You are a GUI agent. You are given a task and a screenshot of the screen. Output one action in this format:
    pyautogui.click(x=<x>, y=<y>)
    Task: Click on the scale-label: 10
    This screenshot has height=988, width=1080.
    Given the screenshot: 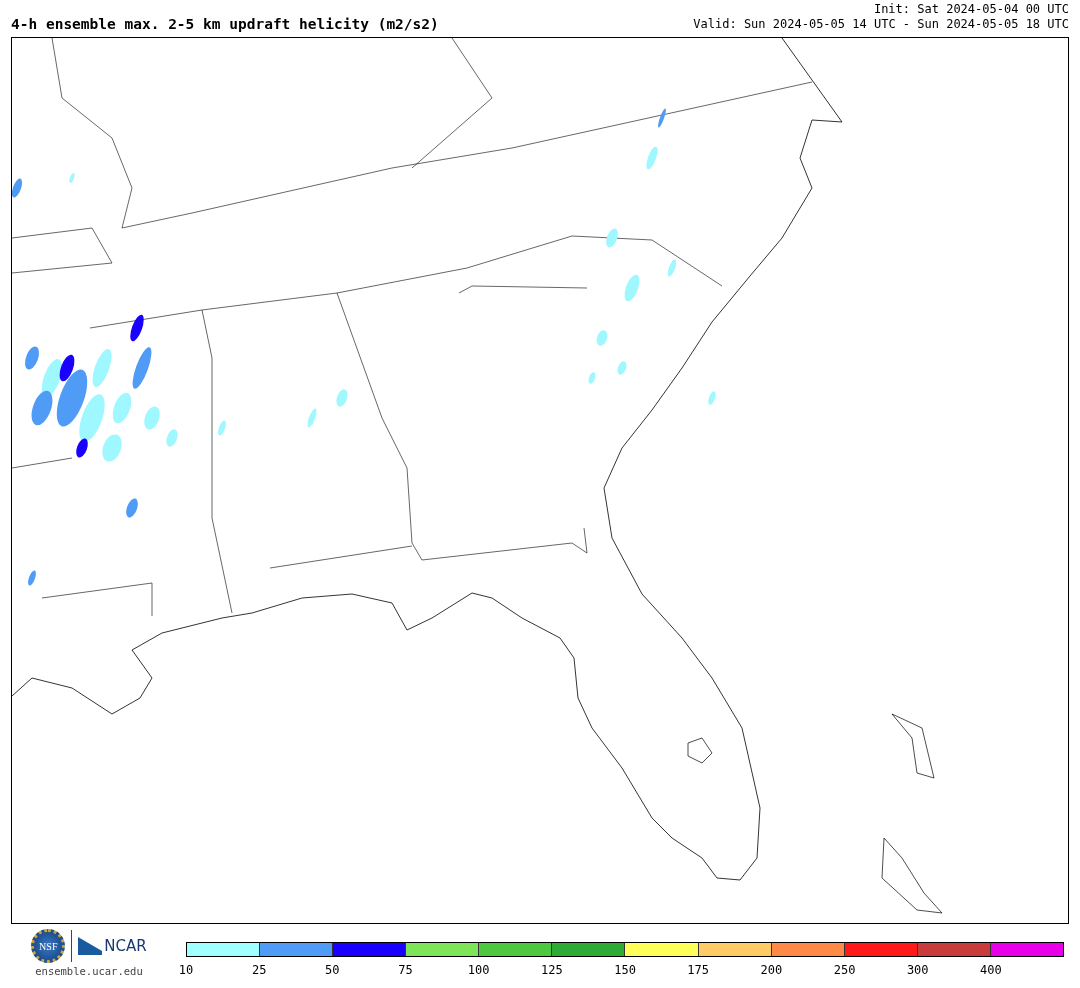 What is the action you would take?
    pyautogui.click(x=186, y=970)
    